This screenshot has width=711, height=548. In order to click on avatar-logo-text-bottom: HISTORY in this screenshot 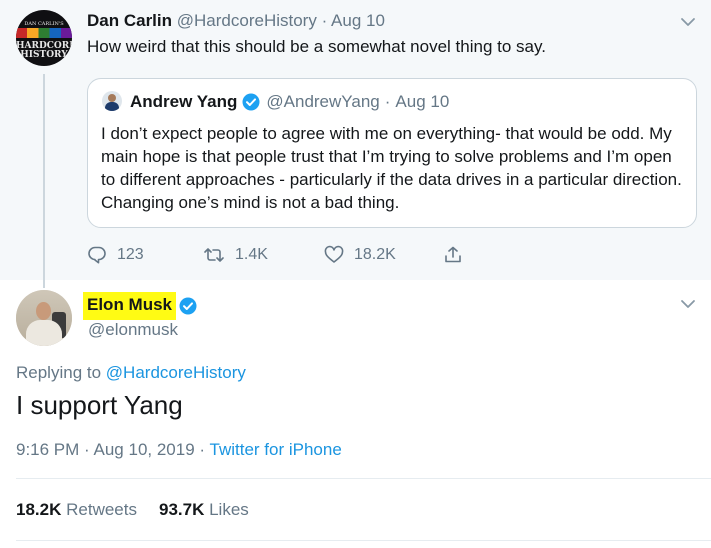, I will do `click(44, 55)`.